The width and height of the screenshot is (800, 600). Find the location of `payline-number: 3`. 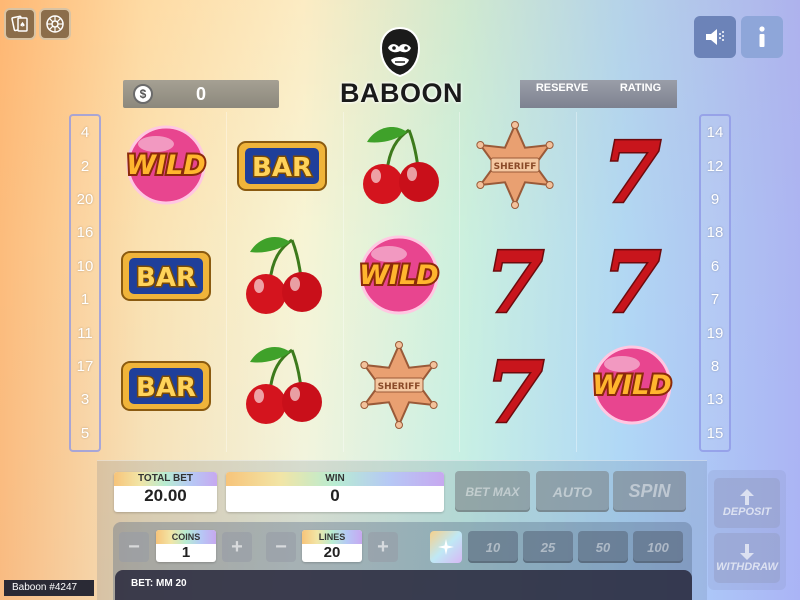

payline-number: 3 is located at coordinates (85, 399).